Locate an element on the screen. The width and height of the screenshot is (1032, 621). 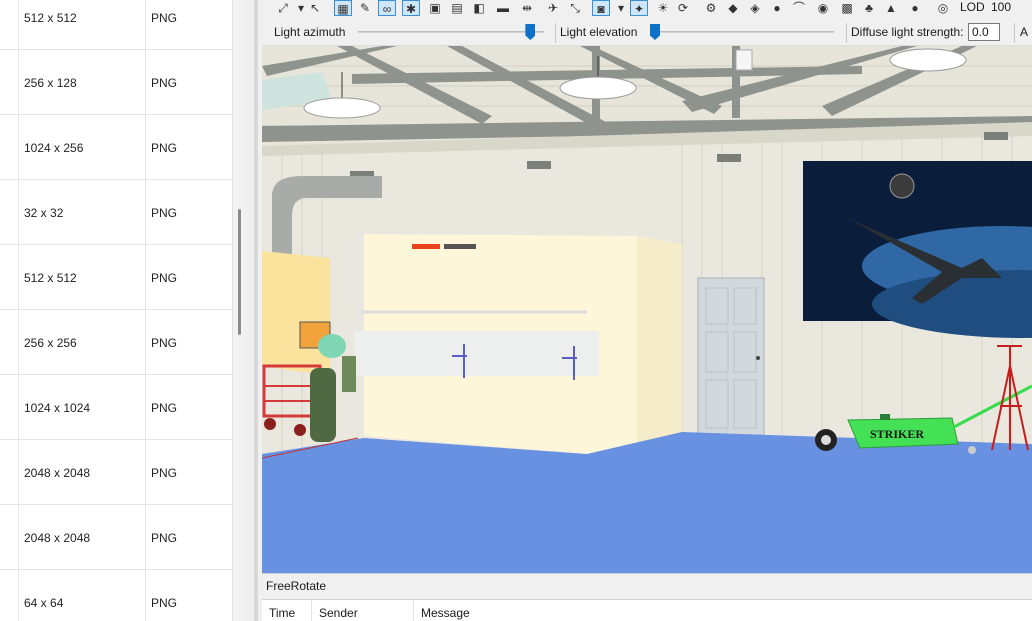
texture-dimensions: 512 x 512 is located at coordinates (50, 18).